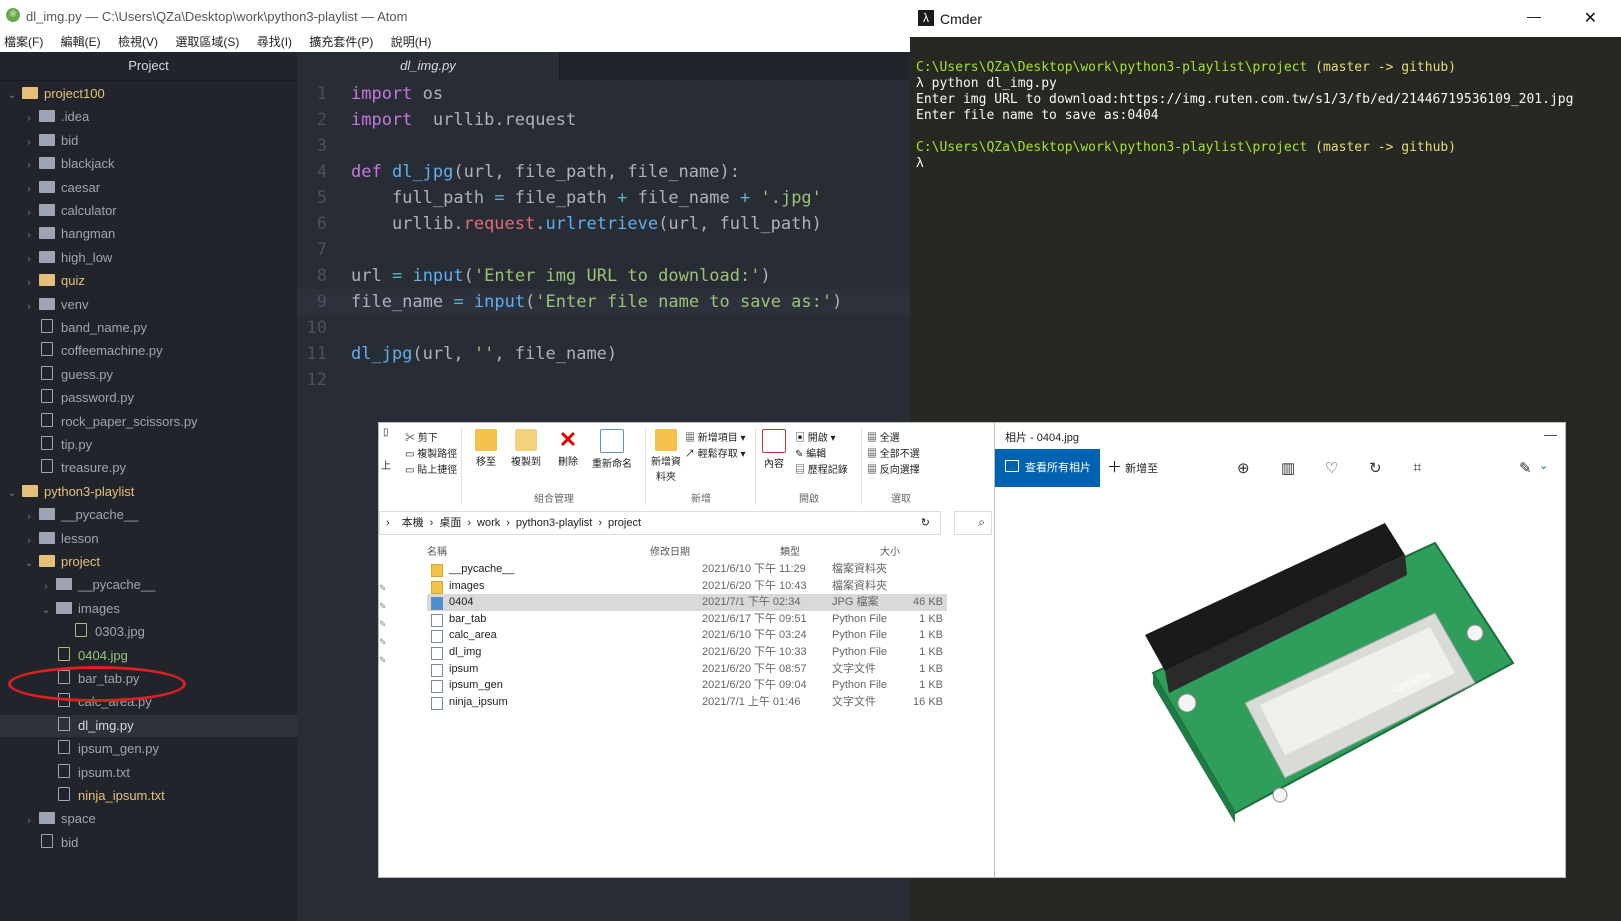  What do you see at coordinates (883, 436) in the screenshot?
I see `select-all-button: ▦ 全選` at bounding box center [883, 436].